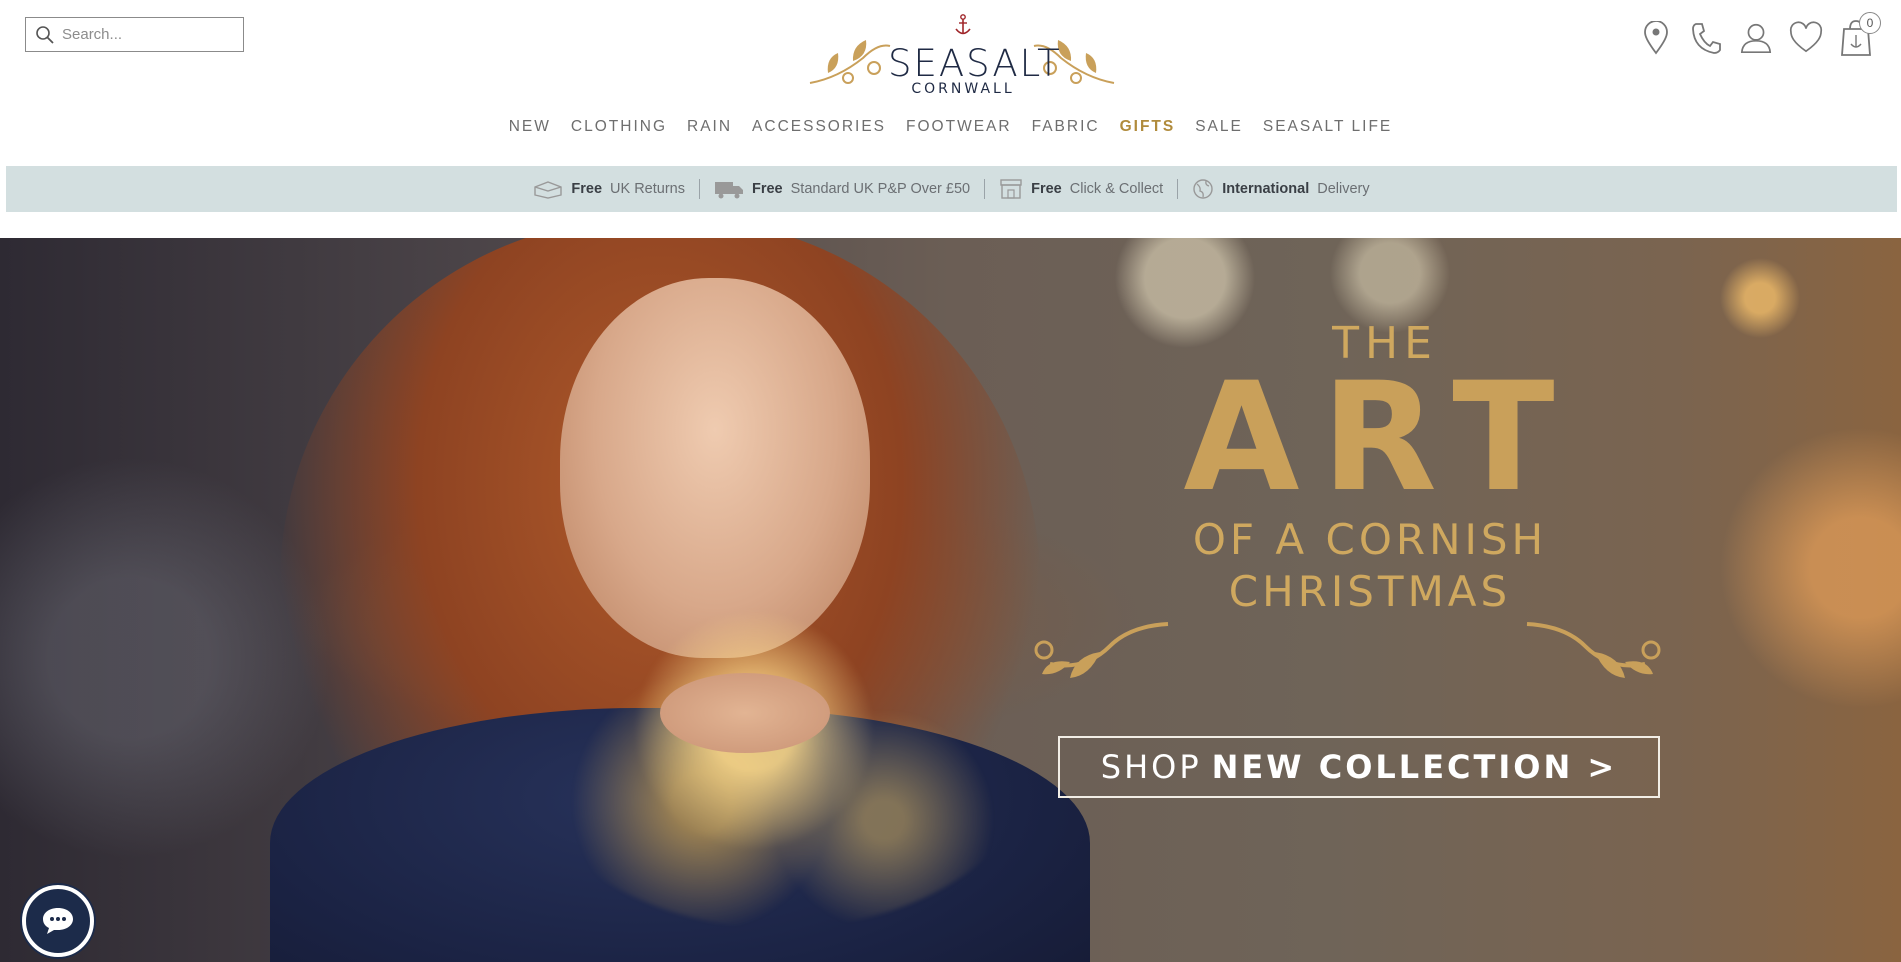 This screenshot has height=962, width=1901. I want to click on wishlist-icon, so click(1806, 38).